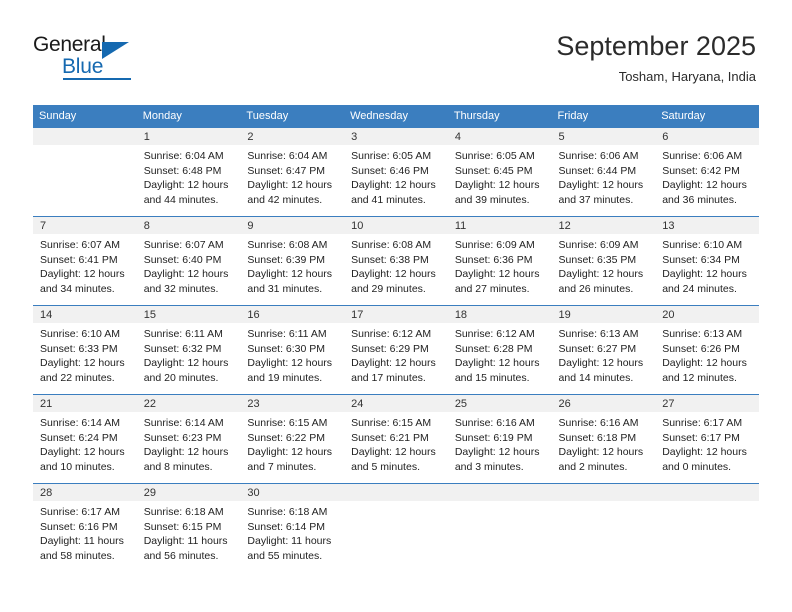 Image resolution: width=792 pixels, height=612 pixels. What do you see at coordinates (493, 348) in the screenshot?
I see `sunset-text: Sunset: 6:28 PM` at bounding box center [493, 348].